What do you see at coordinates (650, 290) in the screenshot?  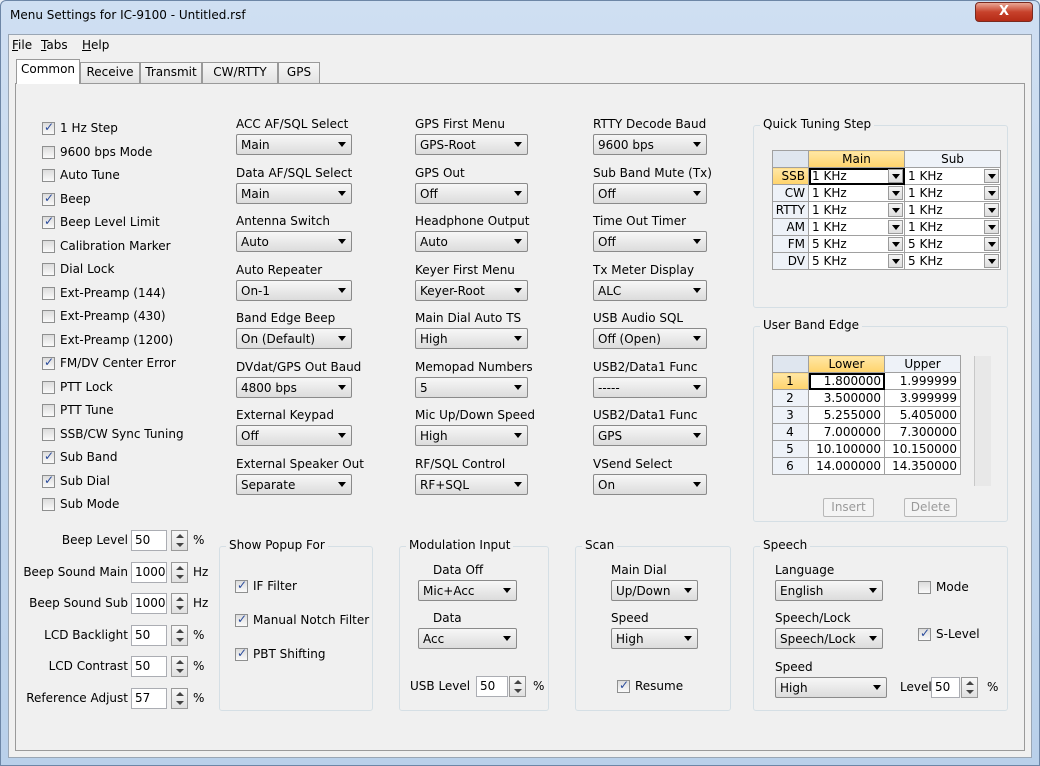 I see `dropdown-select: ALC` at bounding box center [650, 290].